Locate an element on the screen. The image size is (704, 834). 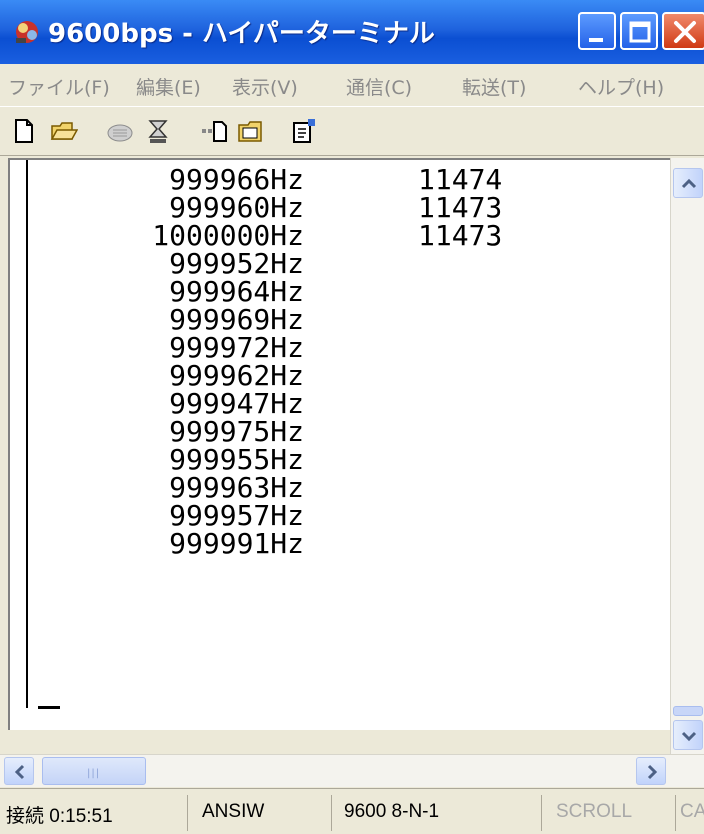
terminal-left-border is located at coordinates (27, 434).